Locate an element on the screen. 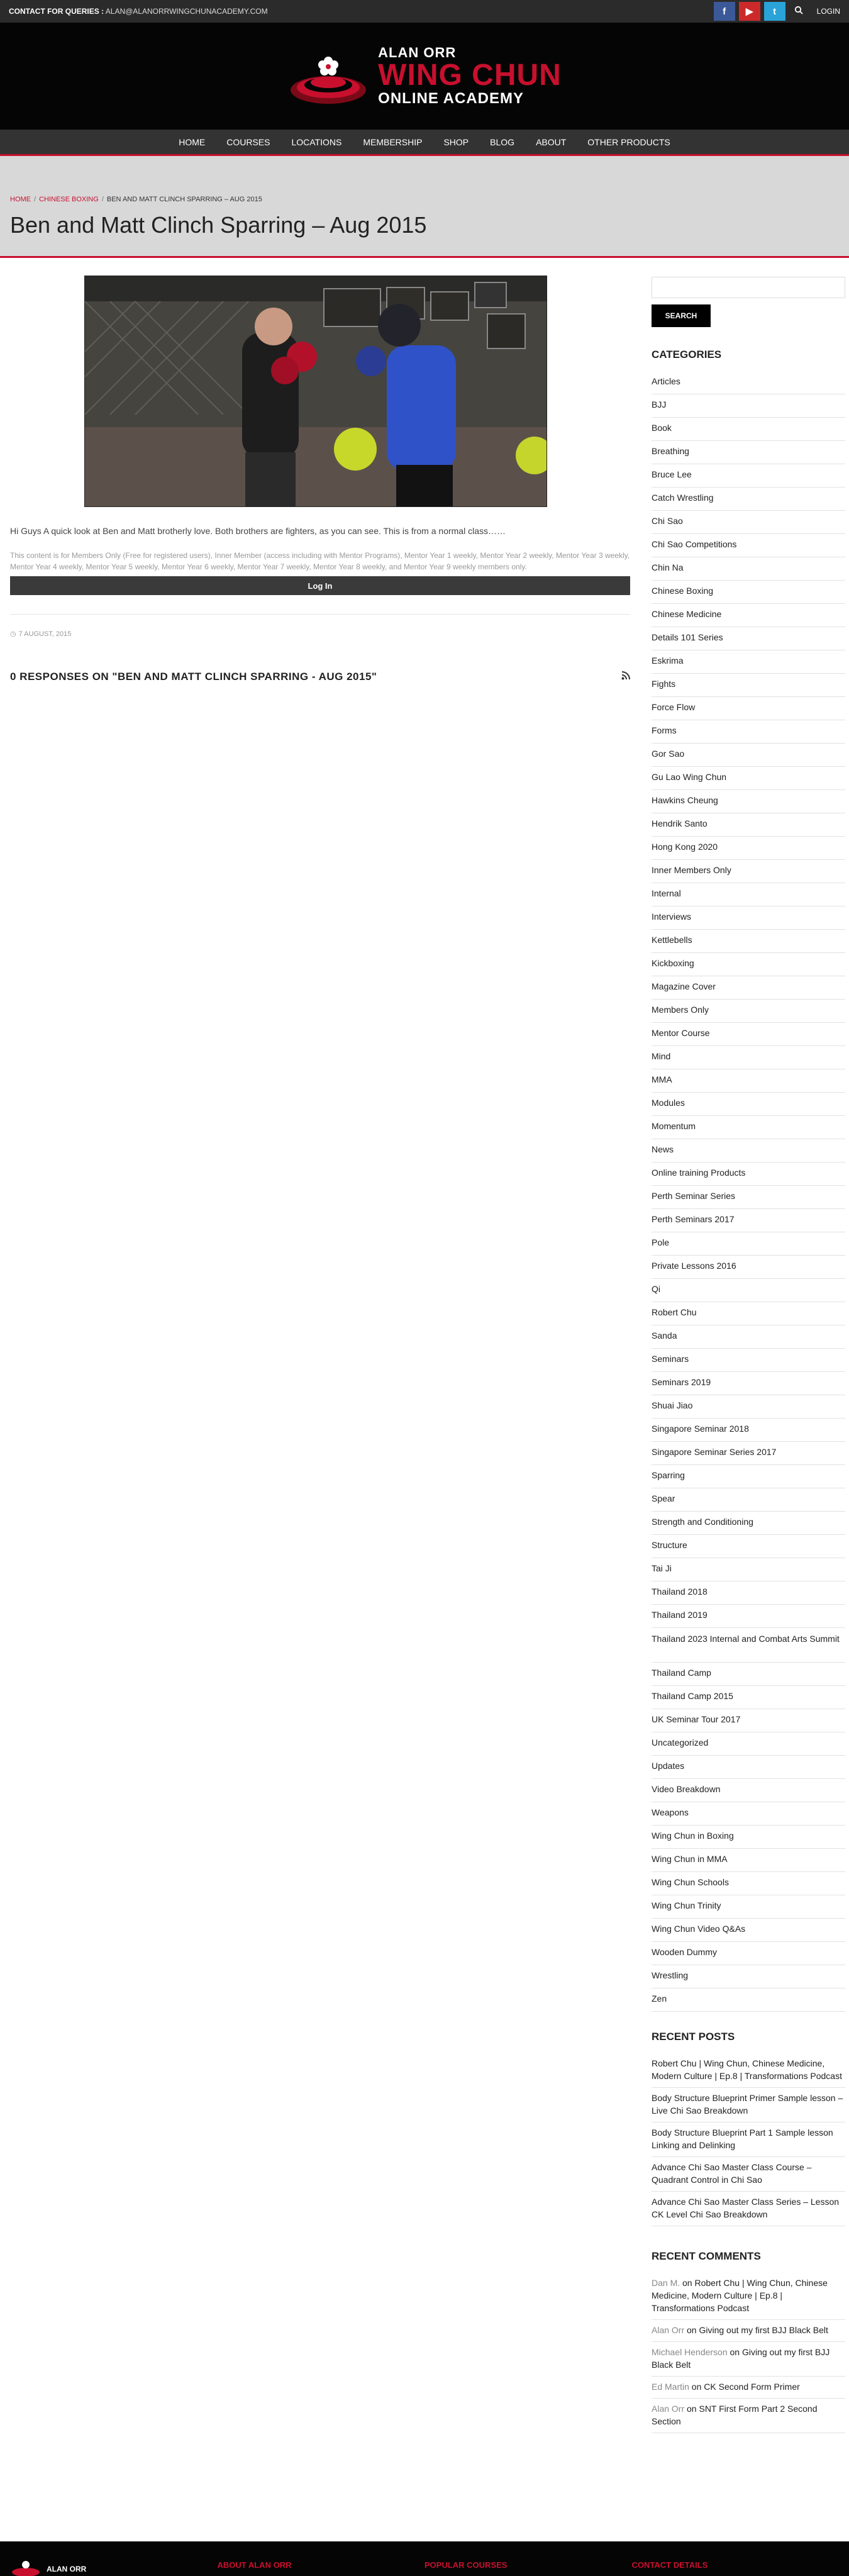 This screenshot has width=849, height=2576. category-item: Magazine Cover is located at coordinates (749, 988).